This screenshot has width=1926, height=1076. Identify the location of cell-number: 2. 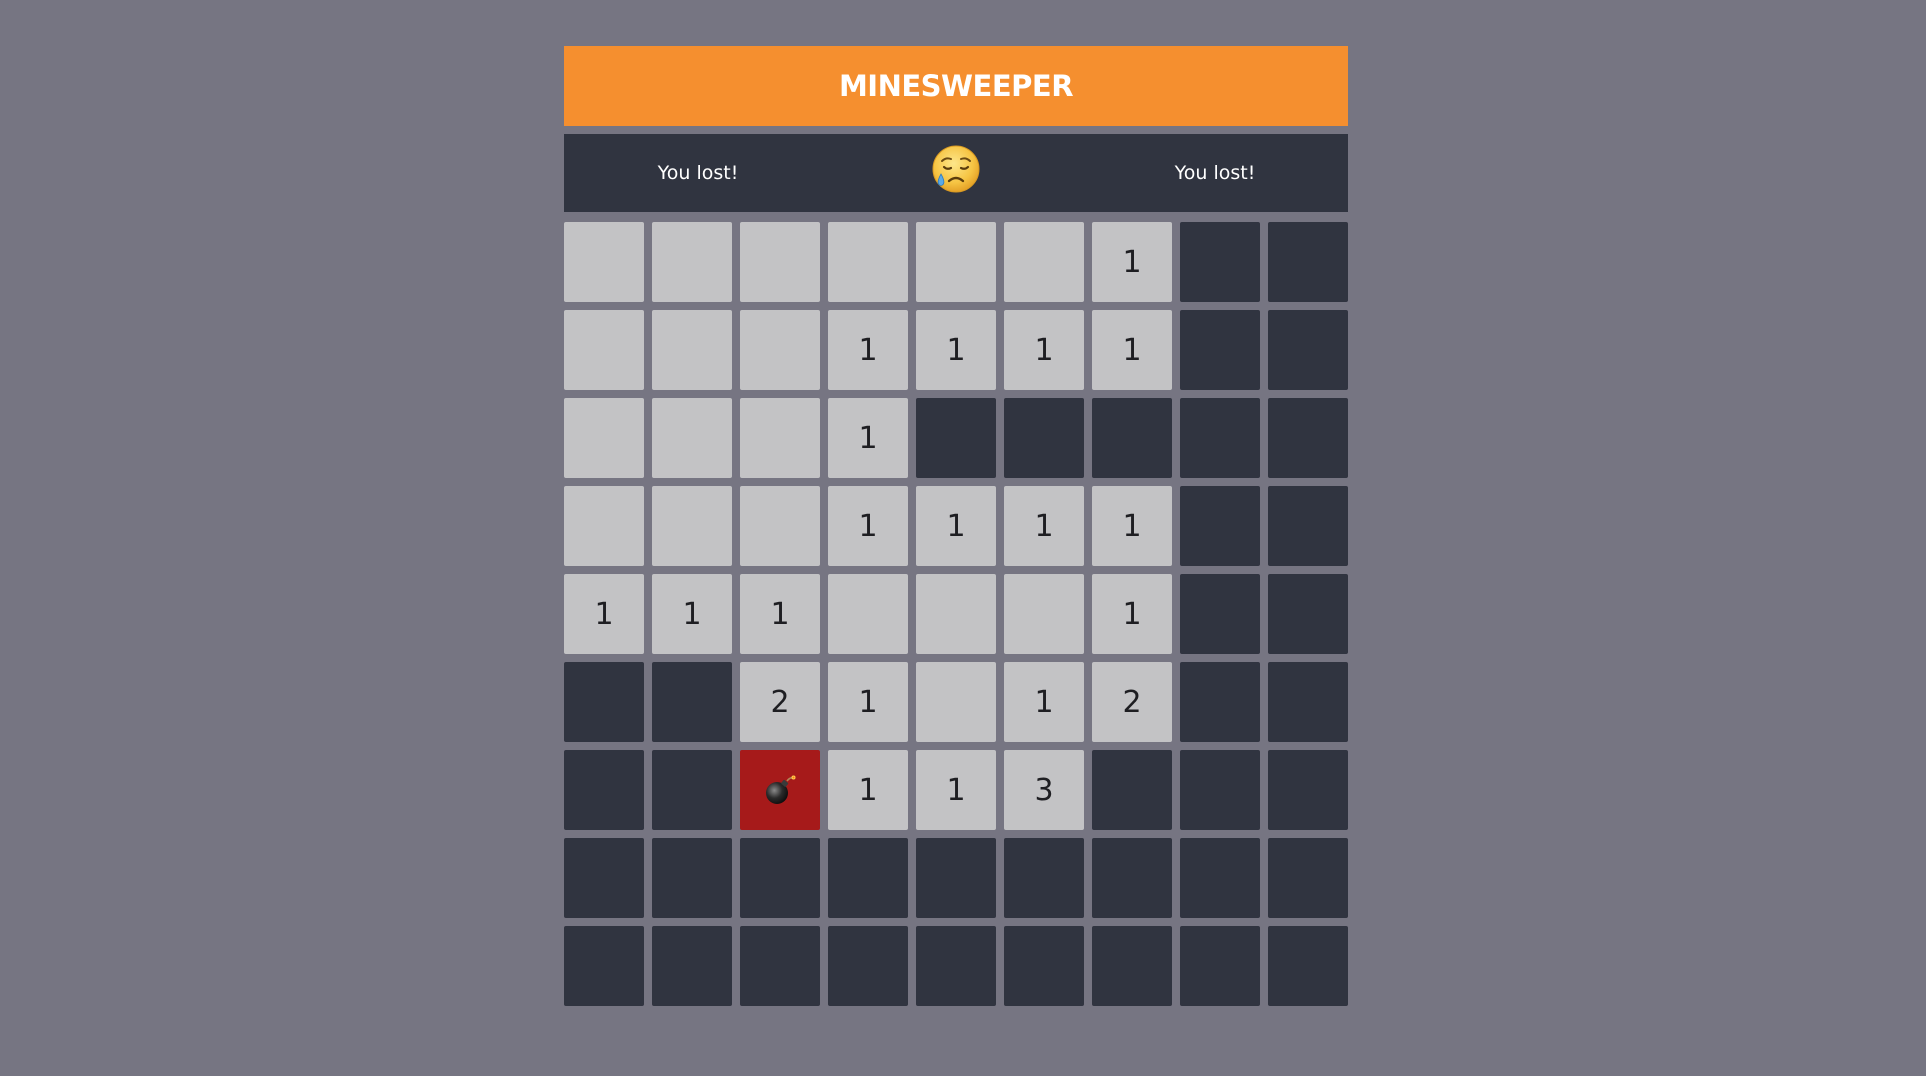
(780, 702).